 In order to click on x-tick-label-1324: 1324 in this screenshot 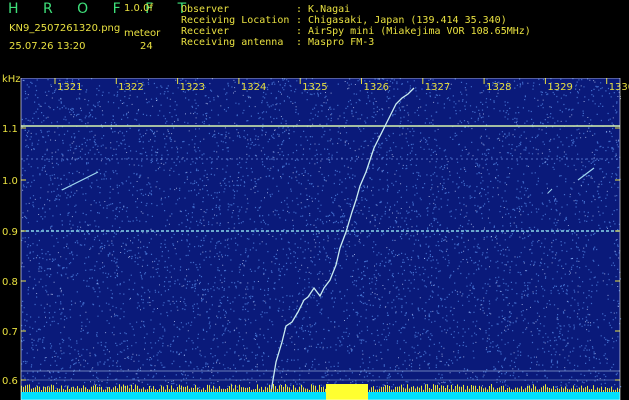, I will do `click(253, 87)`.